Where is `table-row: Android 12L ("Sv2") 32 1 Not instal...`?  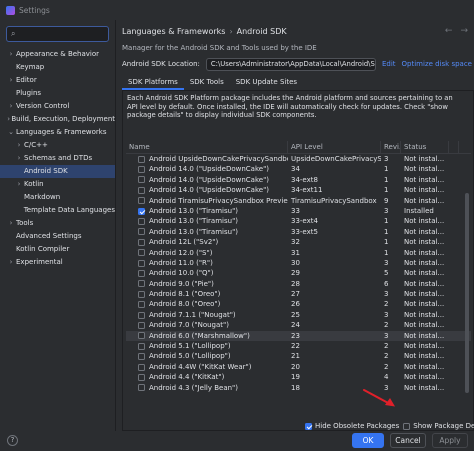
table-row: Android 12L ("Sv2") 32 1 Not instal... is located at coordinates (298, 242).